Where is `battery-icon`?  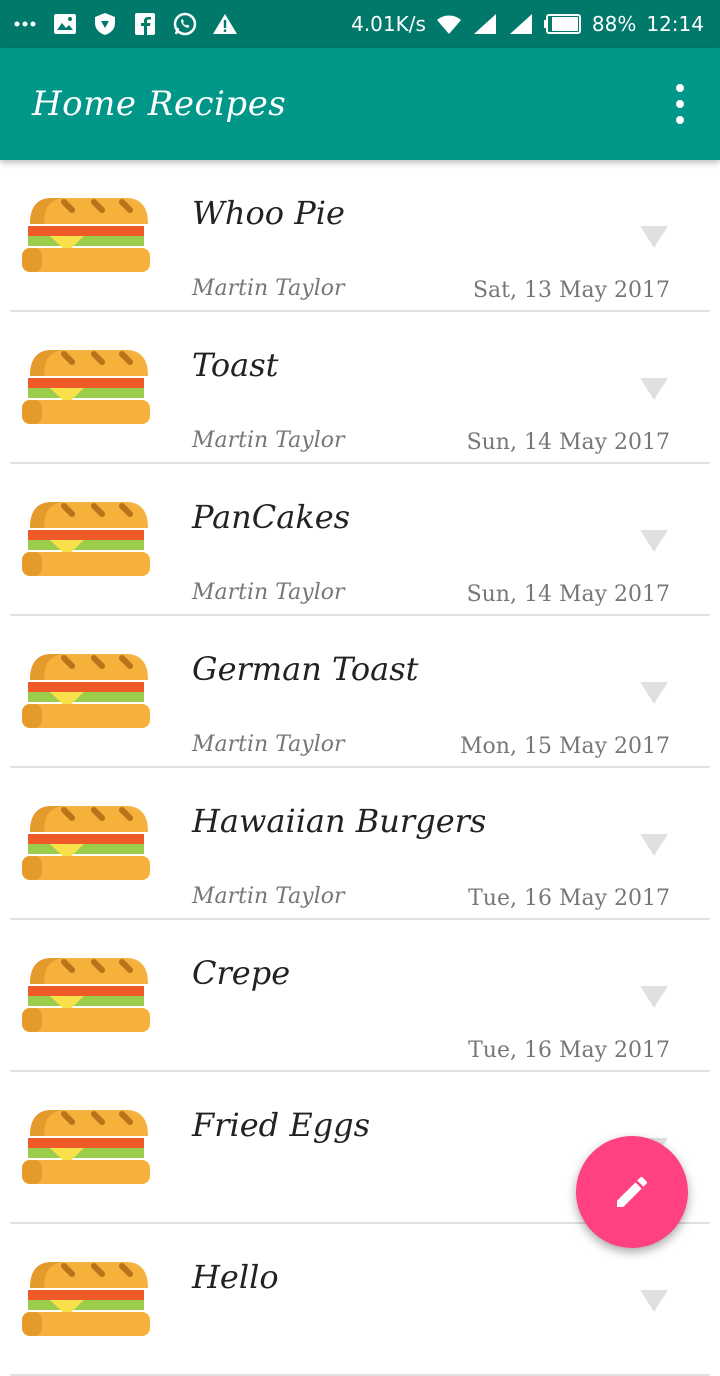
battery-icon is located at coordinates (562, 24).